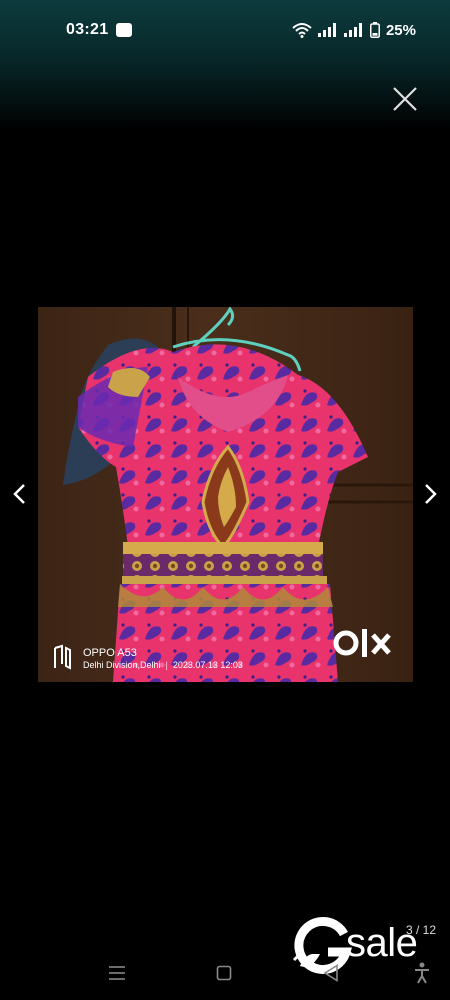 This screenshot has height=1000, width=450. Describe the element at coordinates (302, 30) in the screenshot. I see `wifi-icon` at that location.